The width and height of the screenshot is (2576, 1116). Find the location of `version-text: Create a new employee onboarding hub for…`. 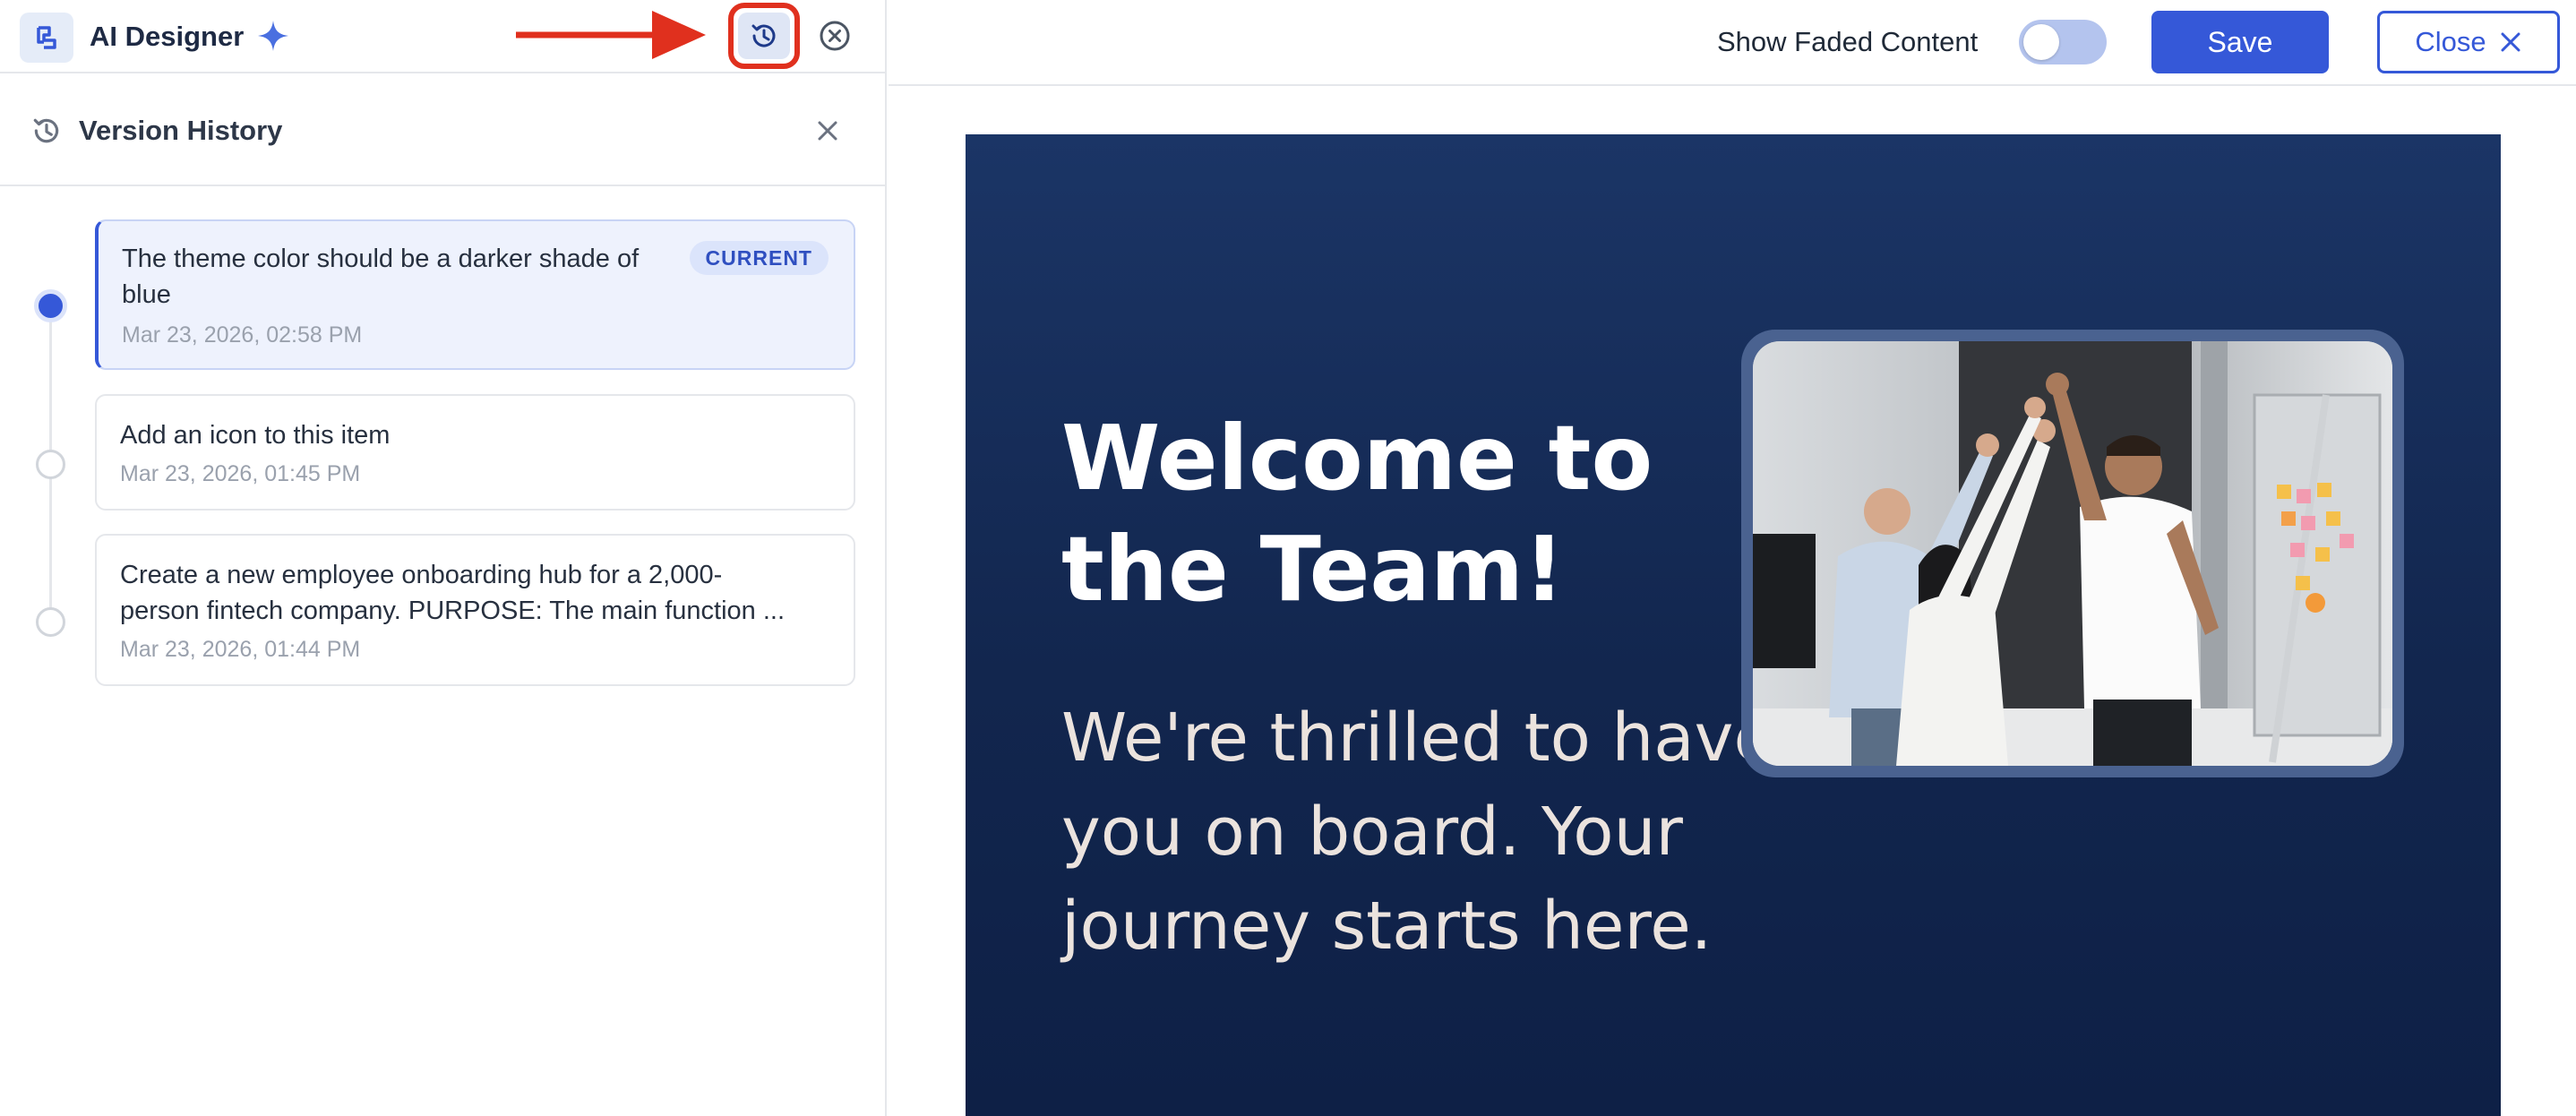

version-text: Create a new employee onboarding hub for… is located at coordinates (421, 575).